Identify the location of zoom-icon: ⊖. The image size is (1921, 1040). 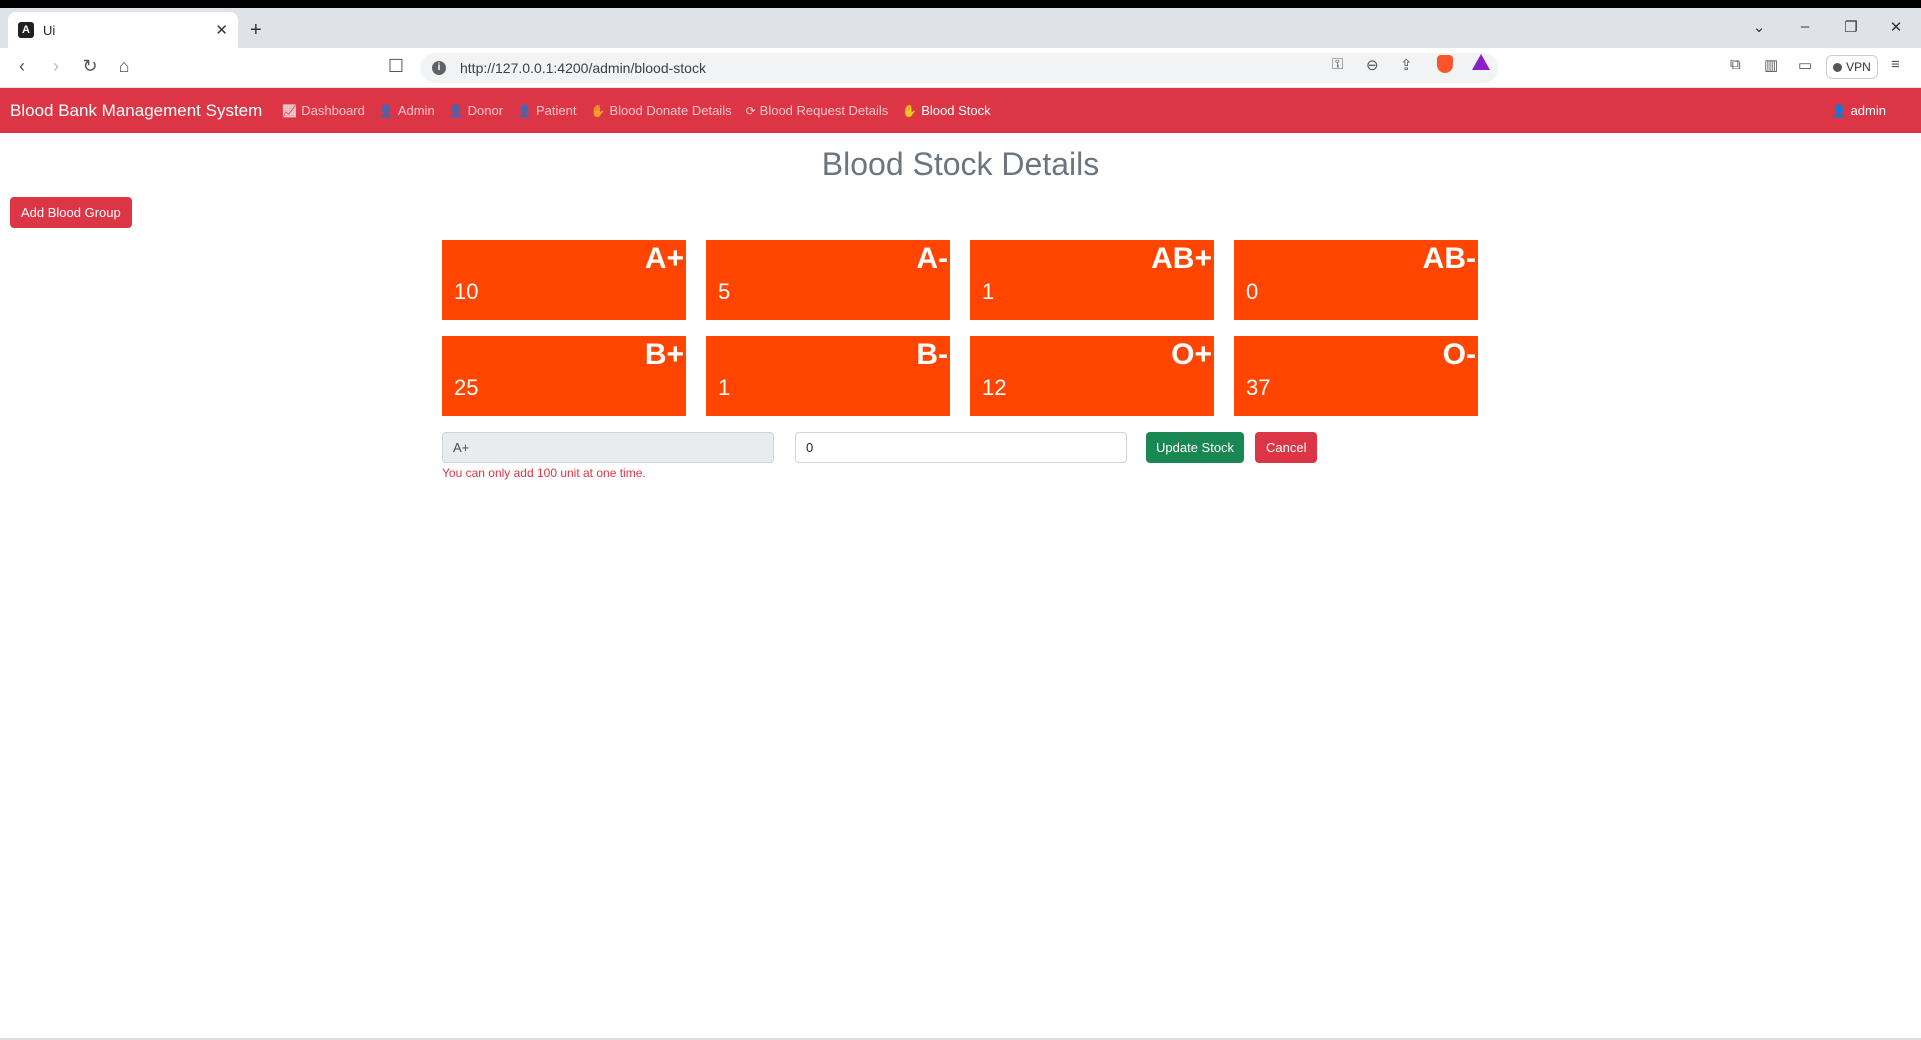
(1372, 65).